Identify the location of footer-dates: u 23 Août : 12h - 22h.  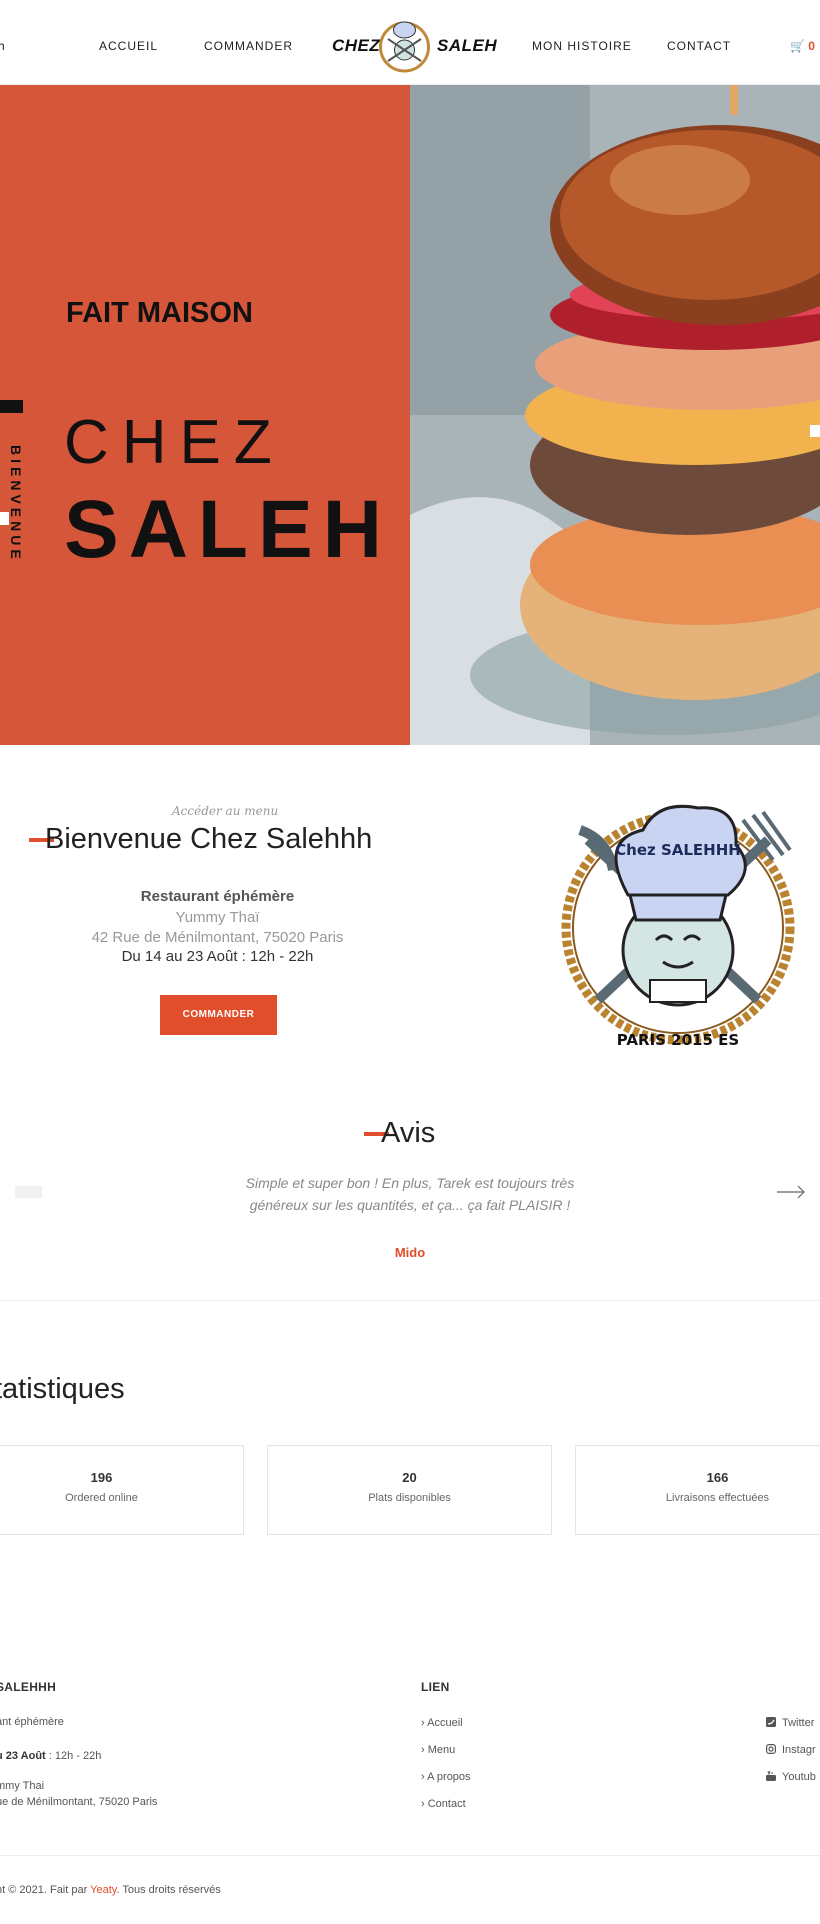
(50, 1756).